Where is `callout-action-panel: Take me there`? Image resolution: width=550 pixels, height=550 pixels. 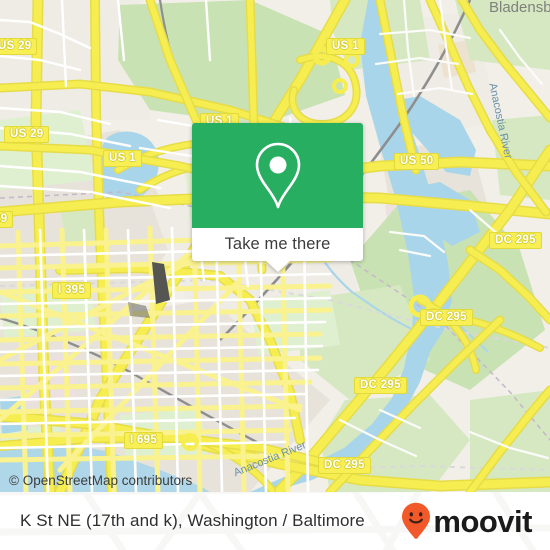
callout-action-panel: Take me there is located at coordinates (277, 250).